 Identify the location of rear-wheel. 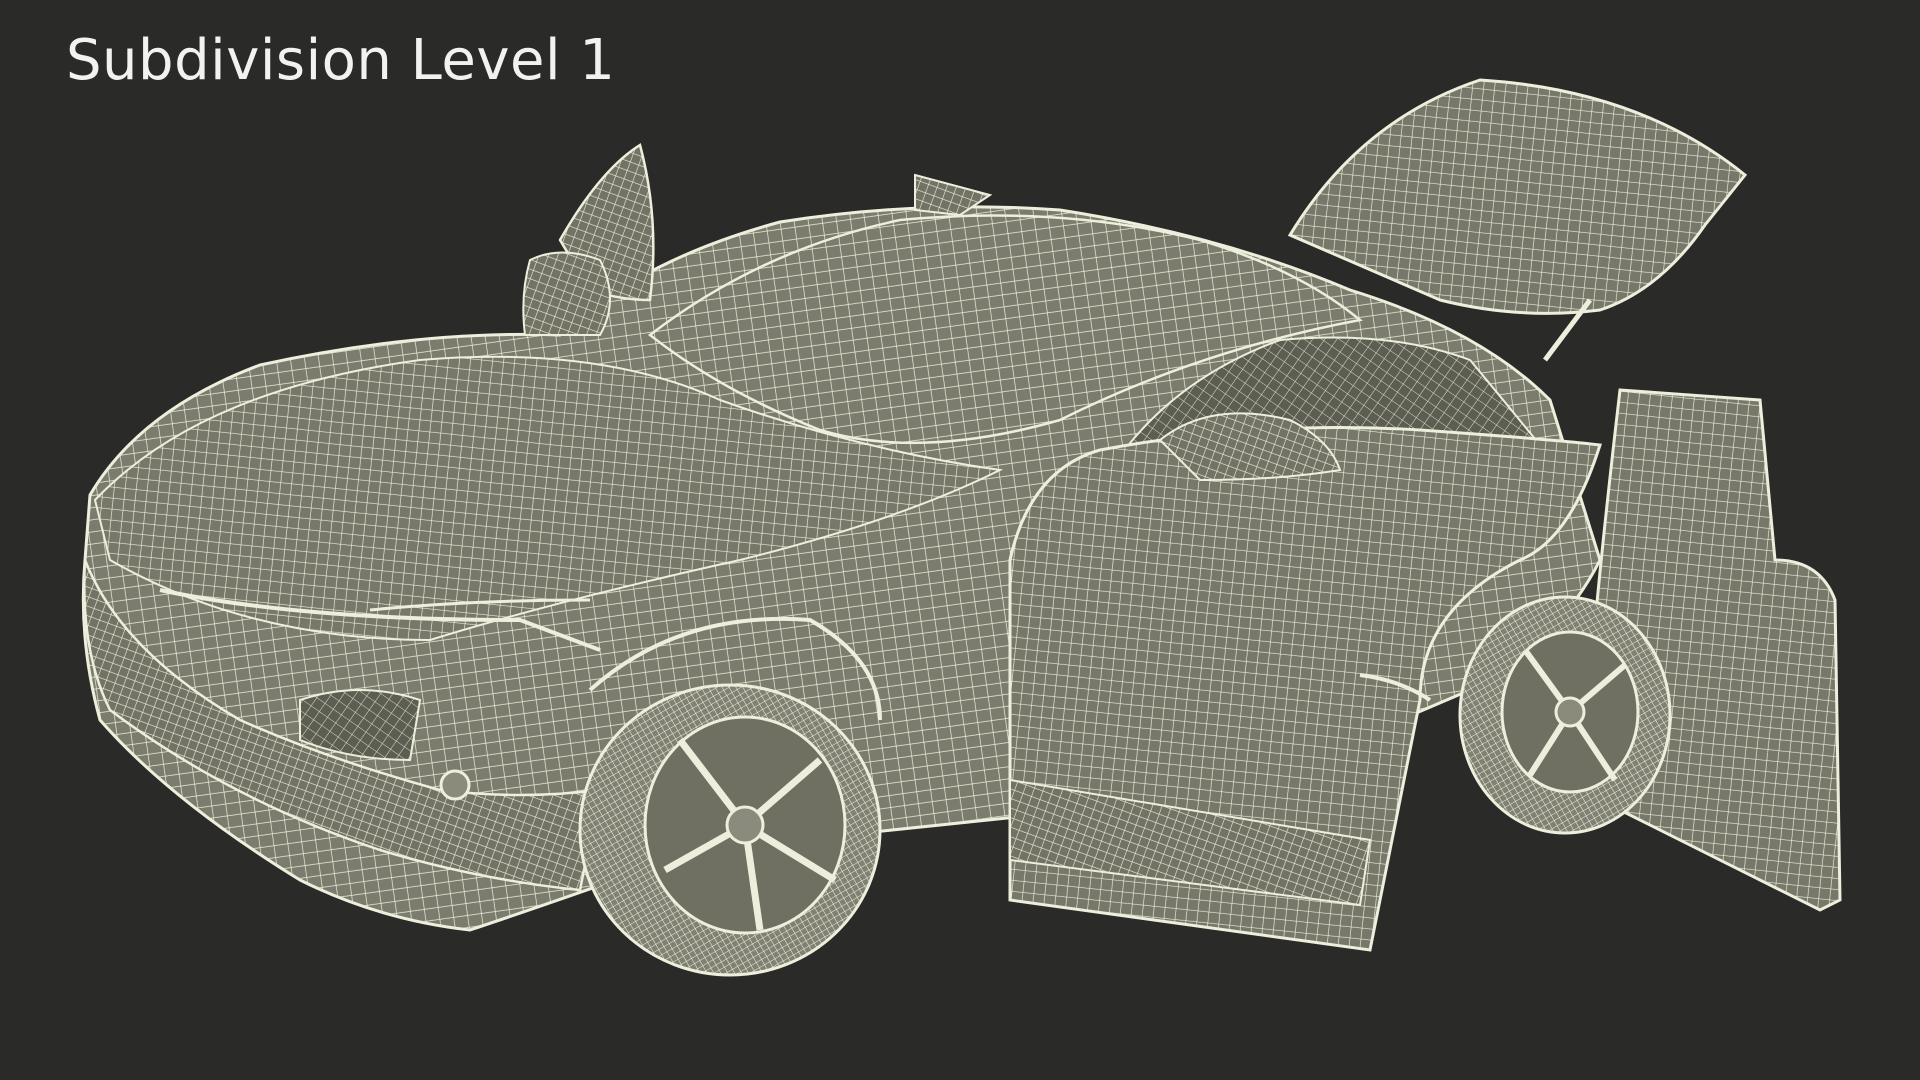
(1565, 715).